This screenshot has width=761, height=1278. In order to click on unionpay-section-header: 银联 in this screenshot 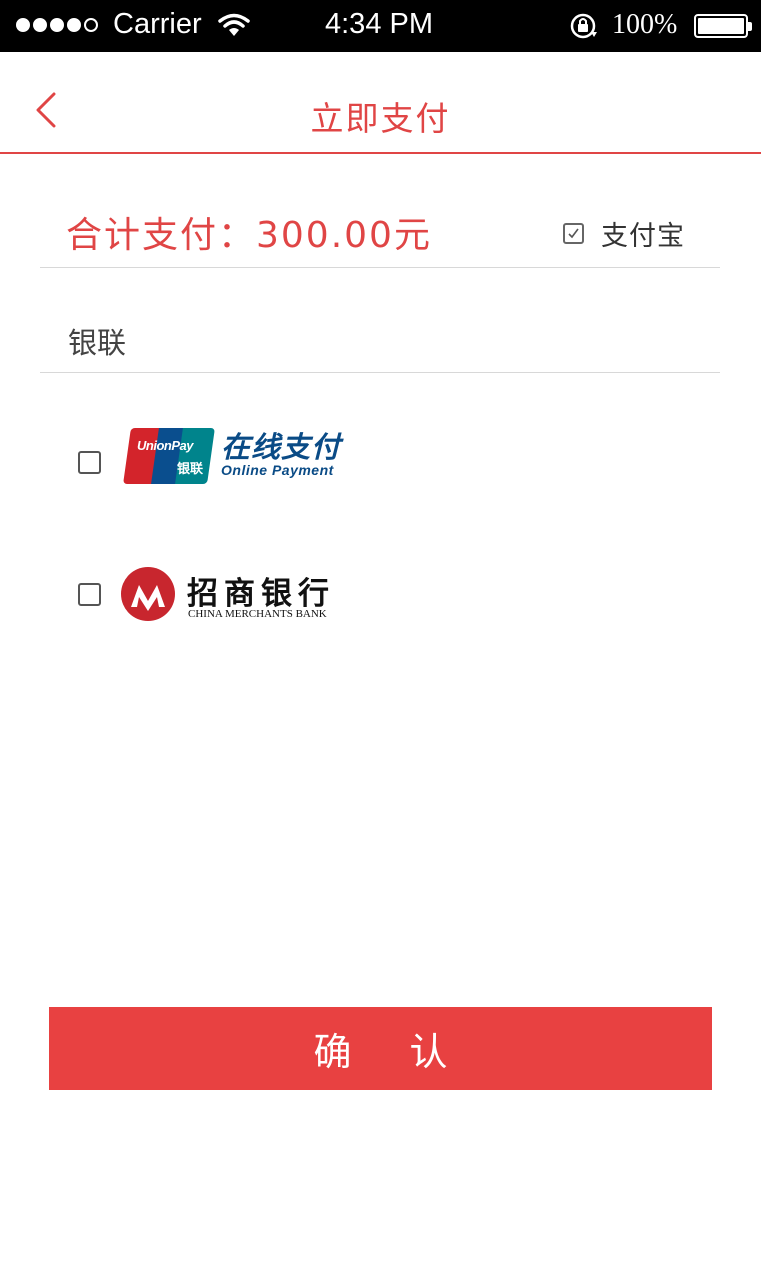, I will do `click(380, 320)`.